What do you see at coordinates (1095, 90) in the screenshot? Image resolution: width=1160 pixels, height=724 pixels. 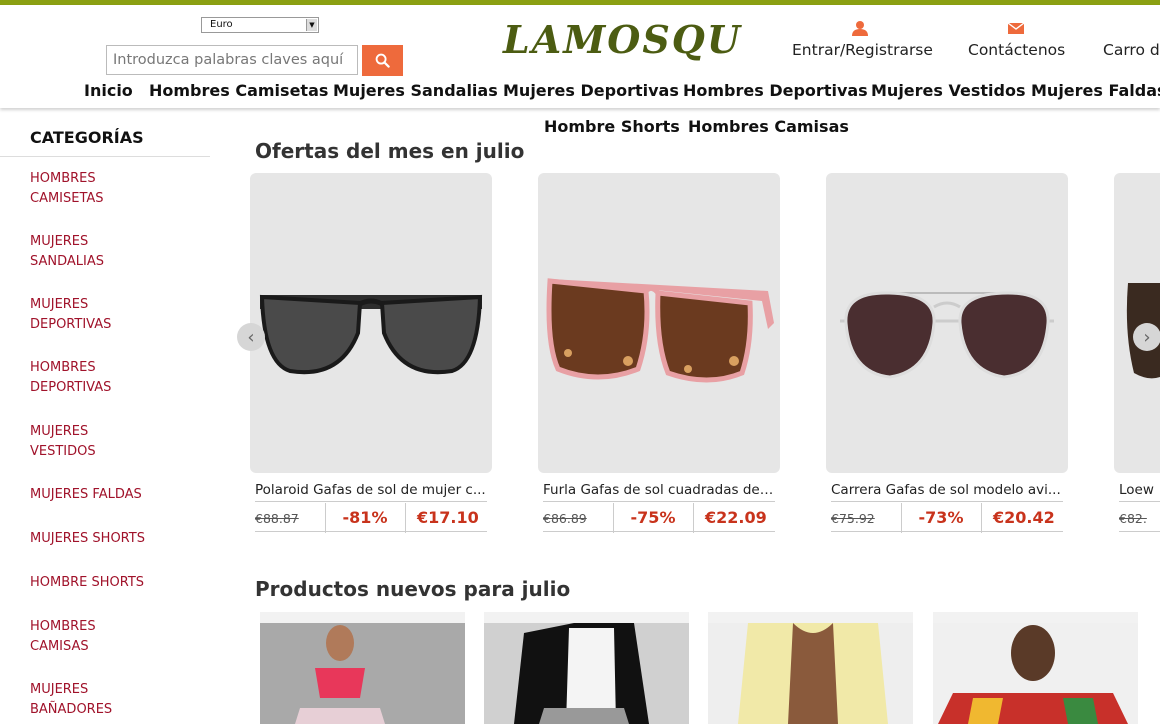 I see `nav-item-mujeres-faldas: Mujeres Faldas` at bounding box center [1095, 90].